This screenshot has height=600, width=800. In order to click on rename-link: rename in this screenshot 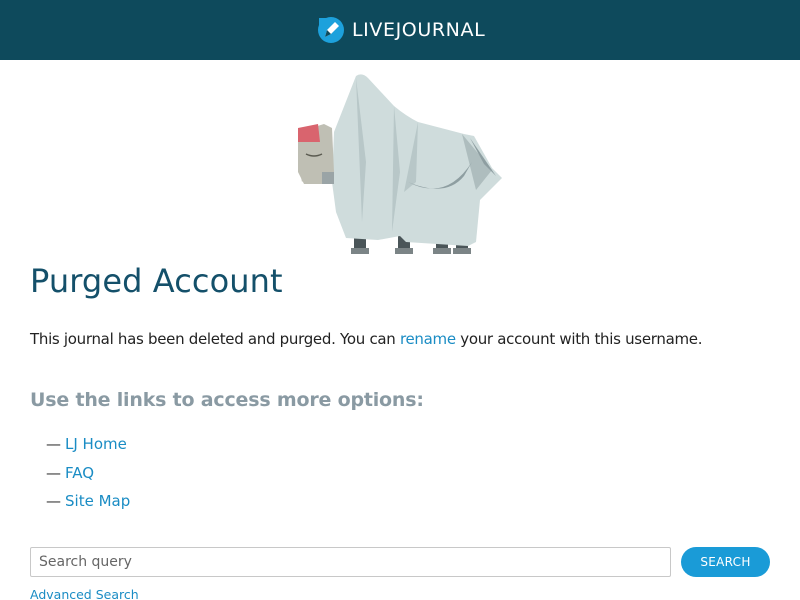, I will do `click(428, 339)`.